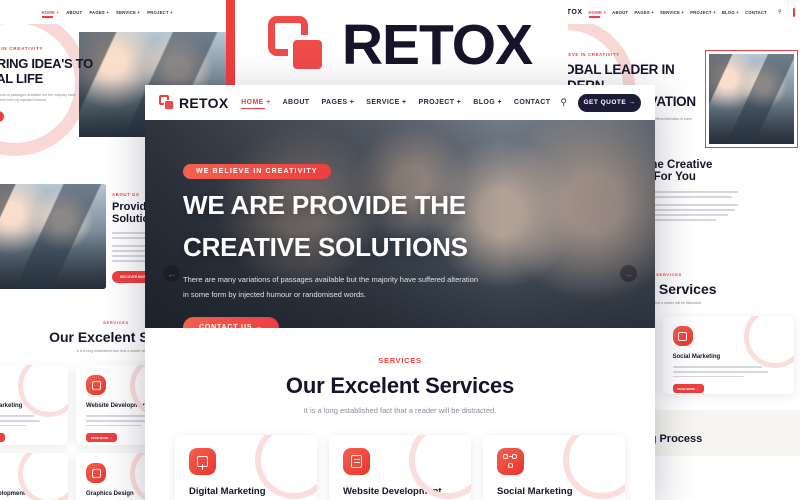 The width and height of the screenshot is (800, 500). What do you see at coordinates (440, 102) in the screenshot?
I see `nav-item-project: PROJECT +` at bounding box center [440, 102].